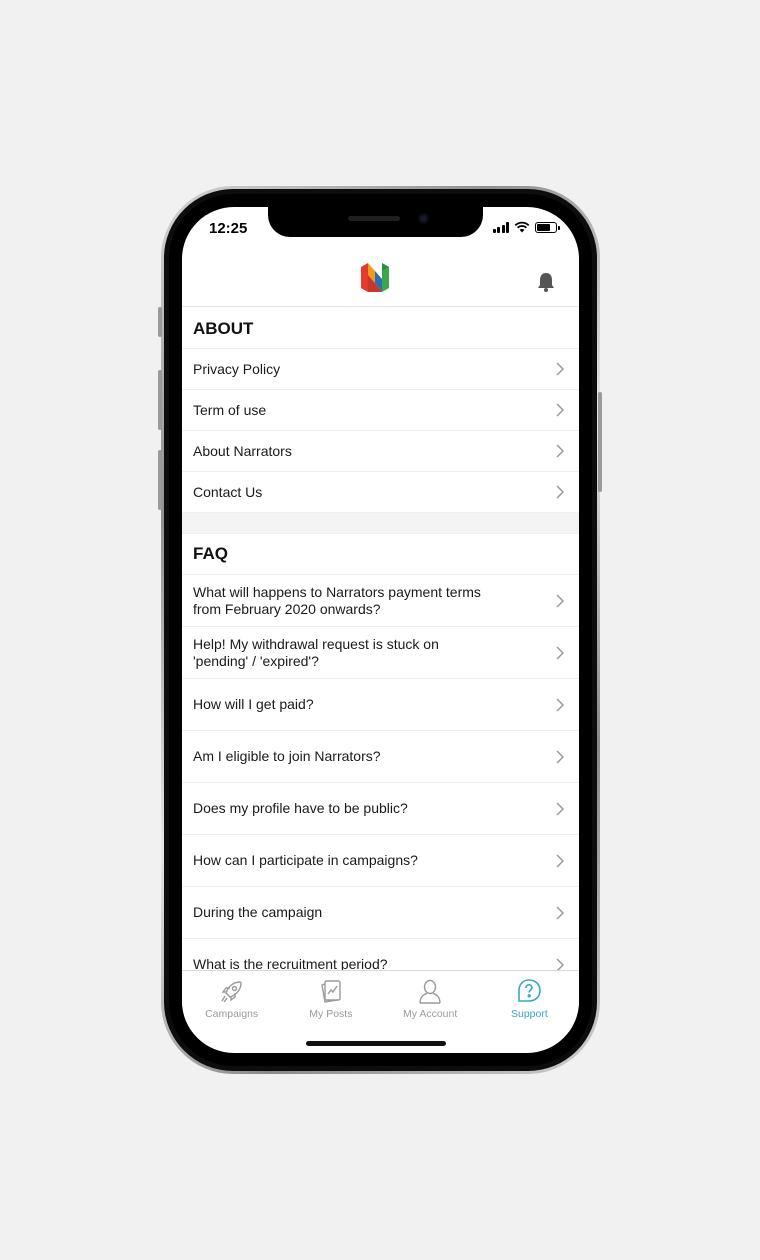 This screenshot has height=1260, width=760. What do you see at coordinates (380, 369) in the screenshot?
I see `about-item-privacy-policy: Privacy Policy` at bounding box center [380, 369].